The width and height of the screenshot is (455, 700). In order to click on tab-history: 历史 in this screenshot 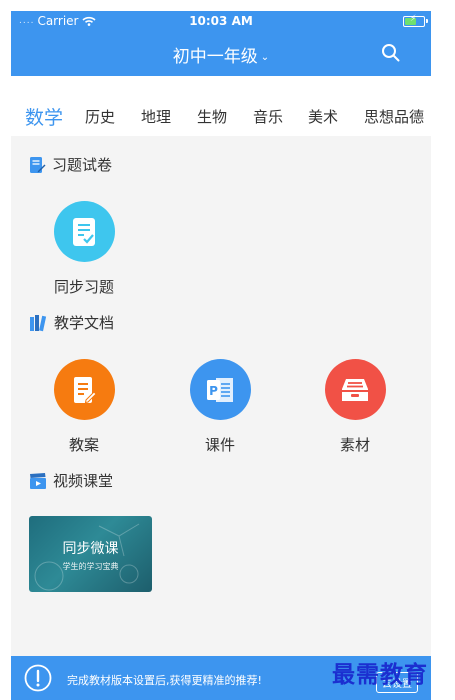, I will do `click(100, 116)`.